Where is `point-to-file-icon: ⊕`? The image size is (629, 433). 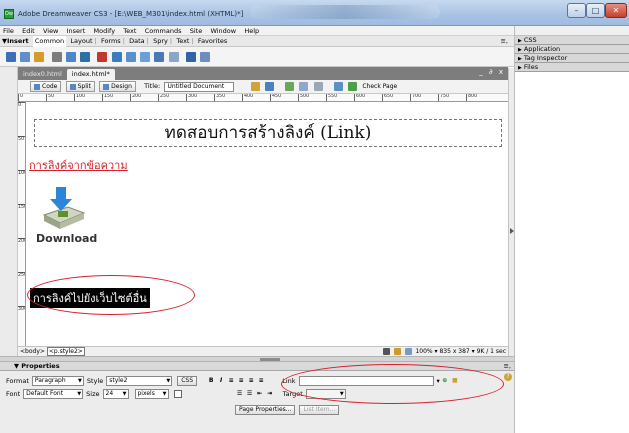
point-to-file-icon: ⊕ is located at coordinates (445, 381).